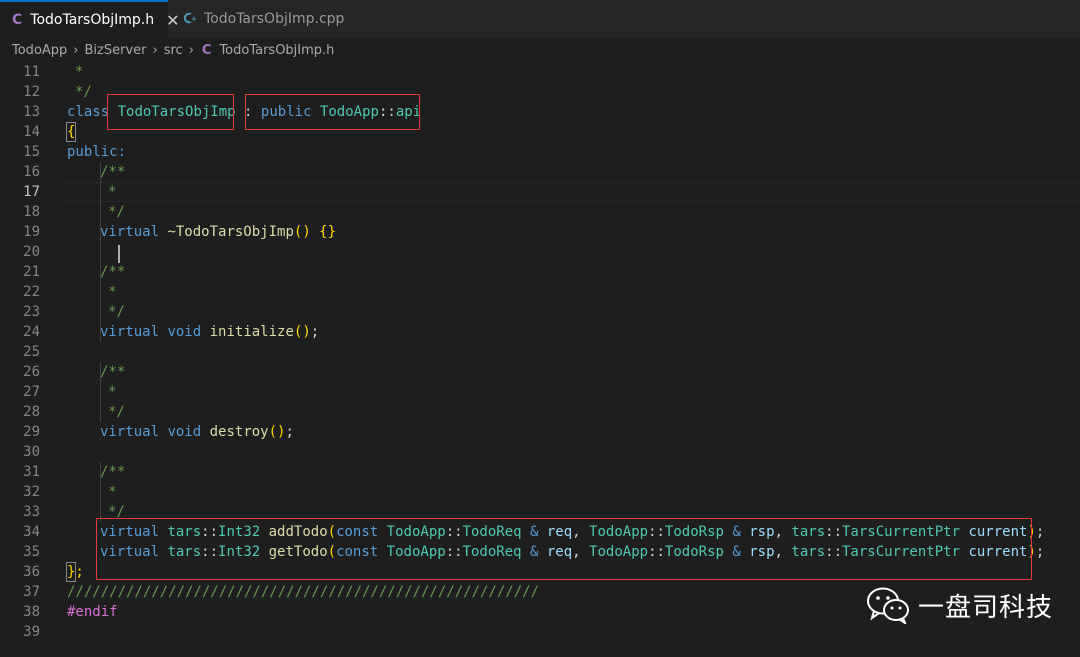  What do you see at coordinates (70, 292) in the screenshot?
I see `code-line: 22 *` at bounding box center [70, 292].